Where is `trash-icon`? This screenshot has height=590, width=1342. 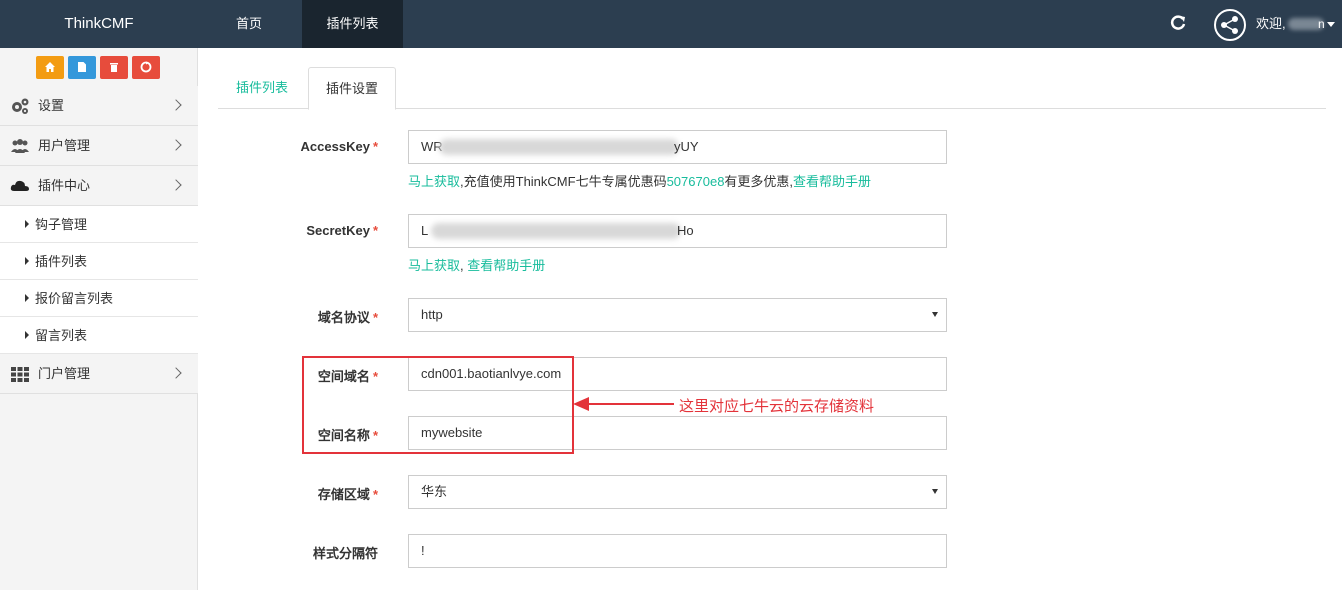
trash-icon is located at coordinates (114, 67).